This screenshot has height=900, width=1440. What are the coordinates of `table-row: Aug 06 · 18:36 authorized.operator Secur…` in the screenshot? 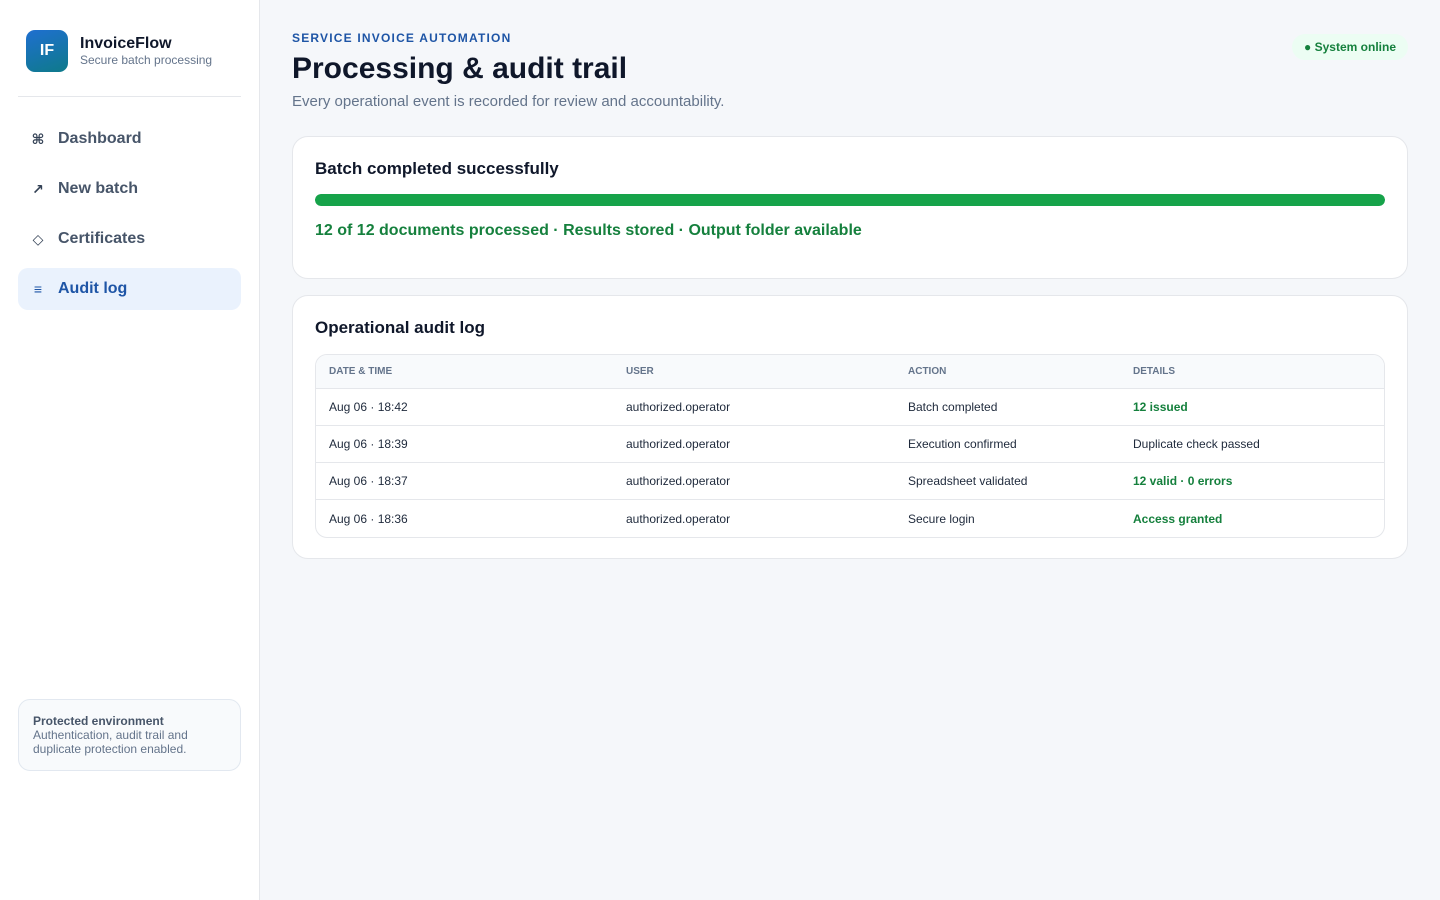 It's located at (850, 518).